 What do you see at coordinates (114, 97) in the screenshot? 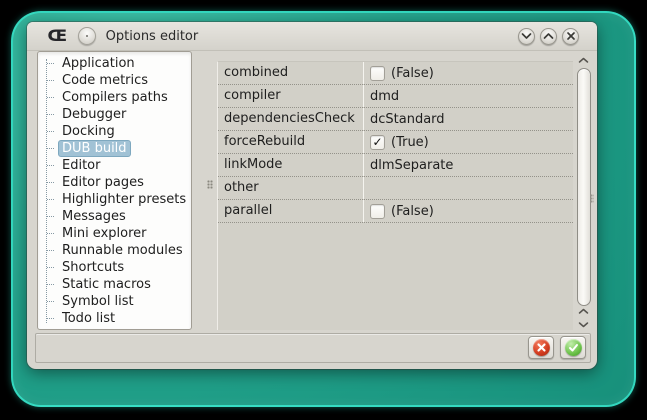
I see `sidebar-item-compilers-paths: Compilers paths` at bounding box center [114, 97].